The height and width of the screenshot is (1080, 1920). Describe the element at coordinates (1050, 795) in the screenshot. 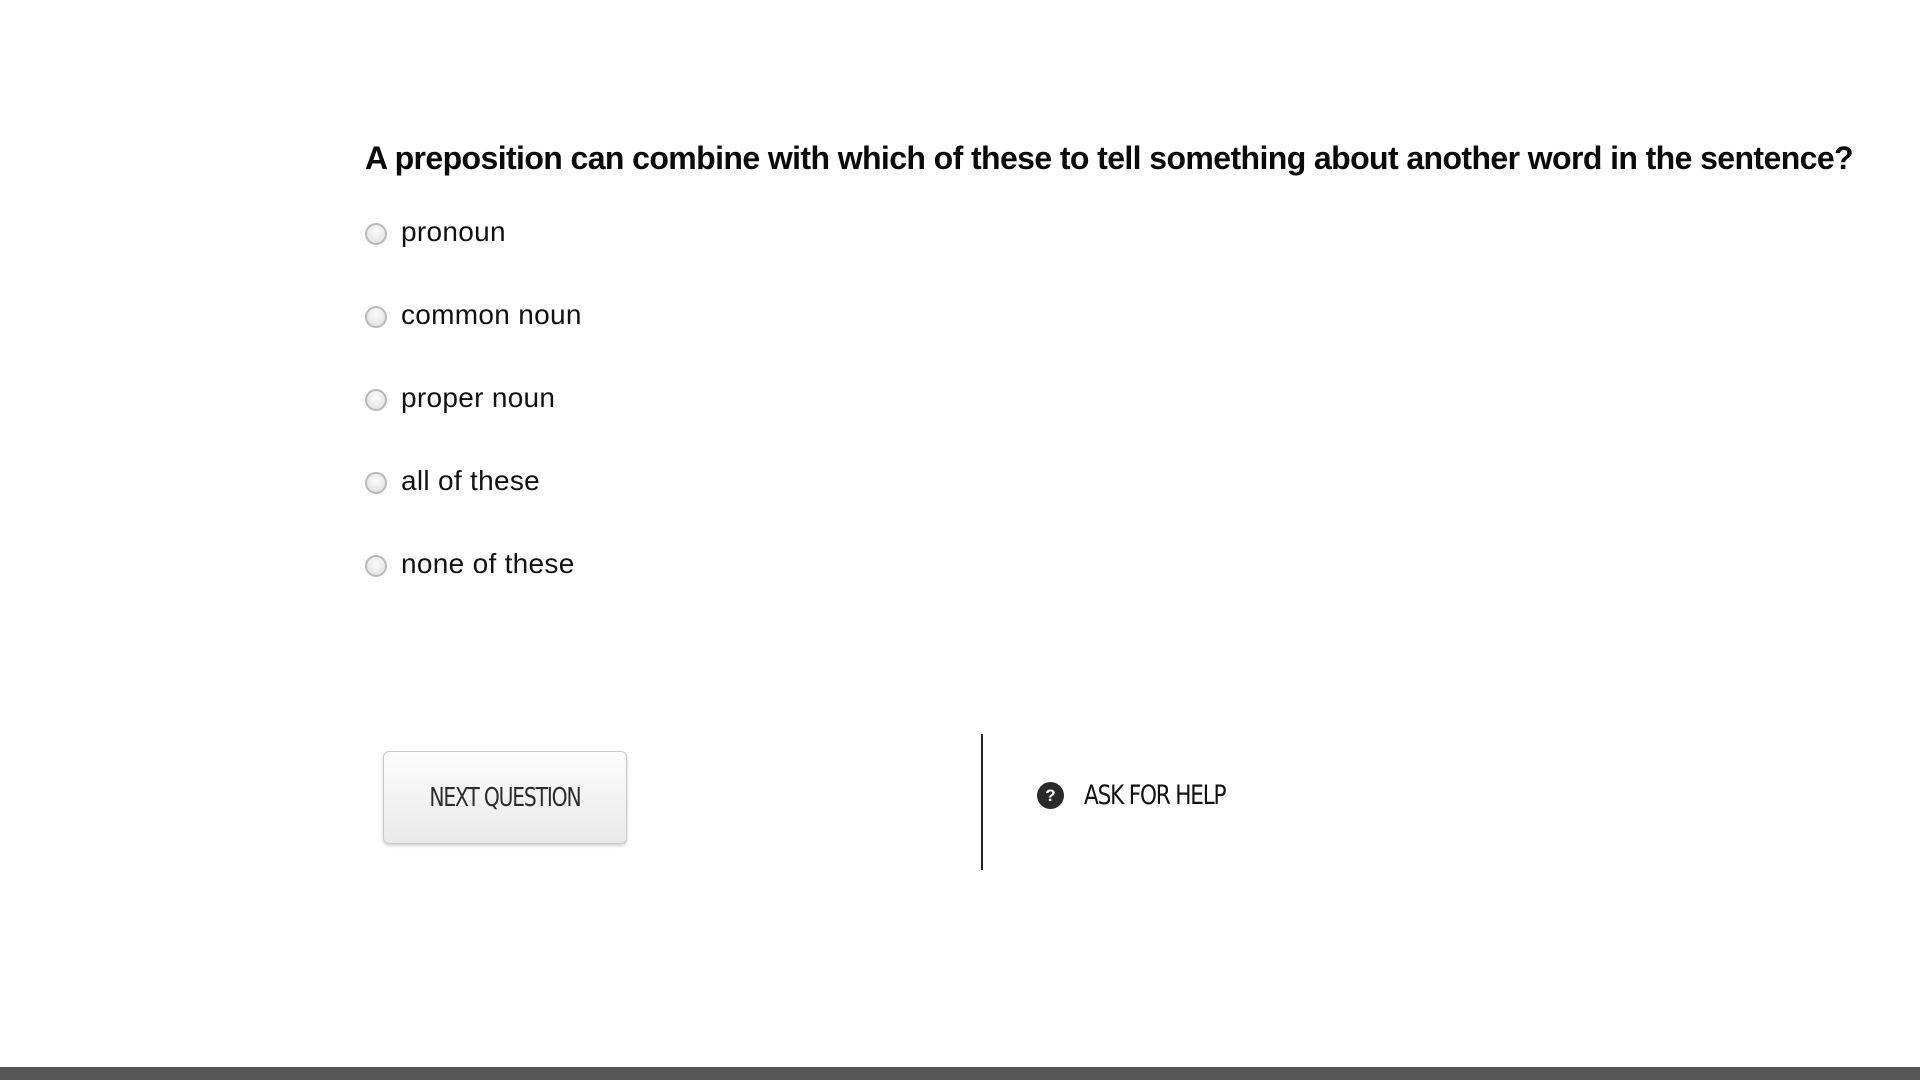

I see `question-circle-icon: ?` at that location.